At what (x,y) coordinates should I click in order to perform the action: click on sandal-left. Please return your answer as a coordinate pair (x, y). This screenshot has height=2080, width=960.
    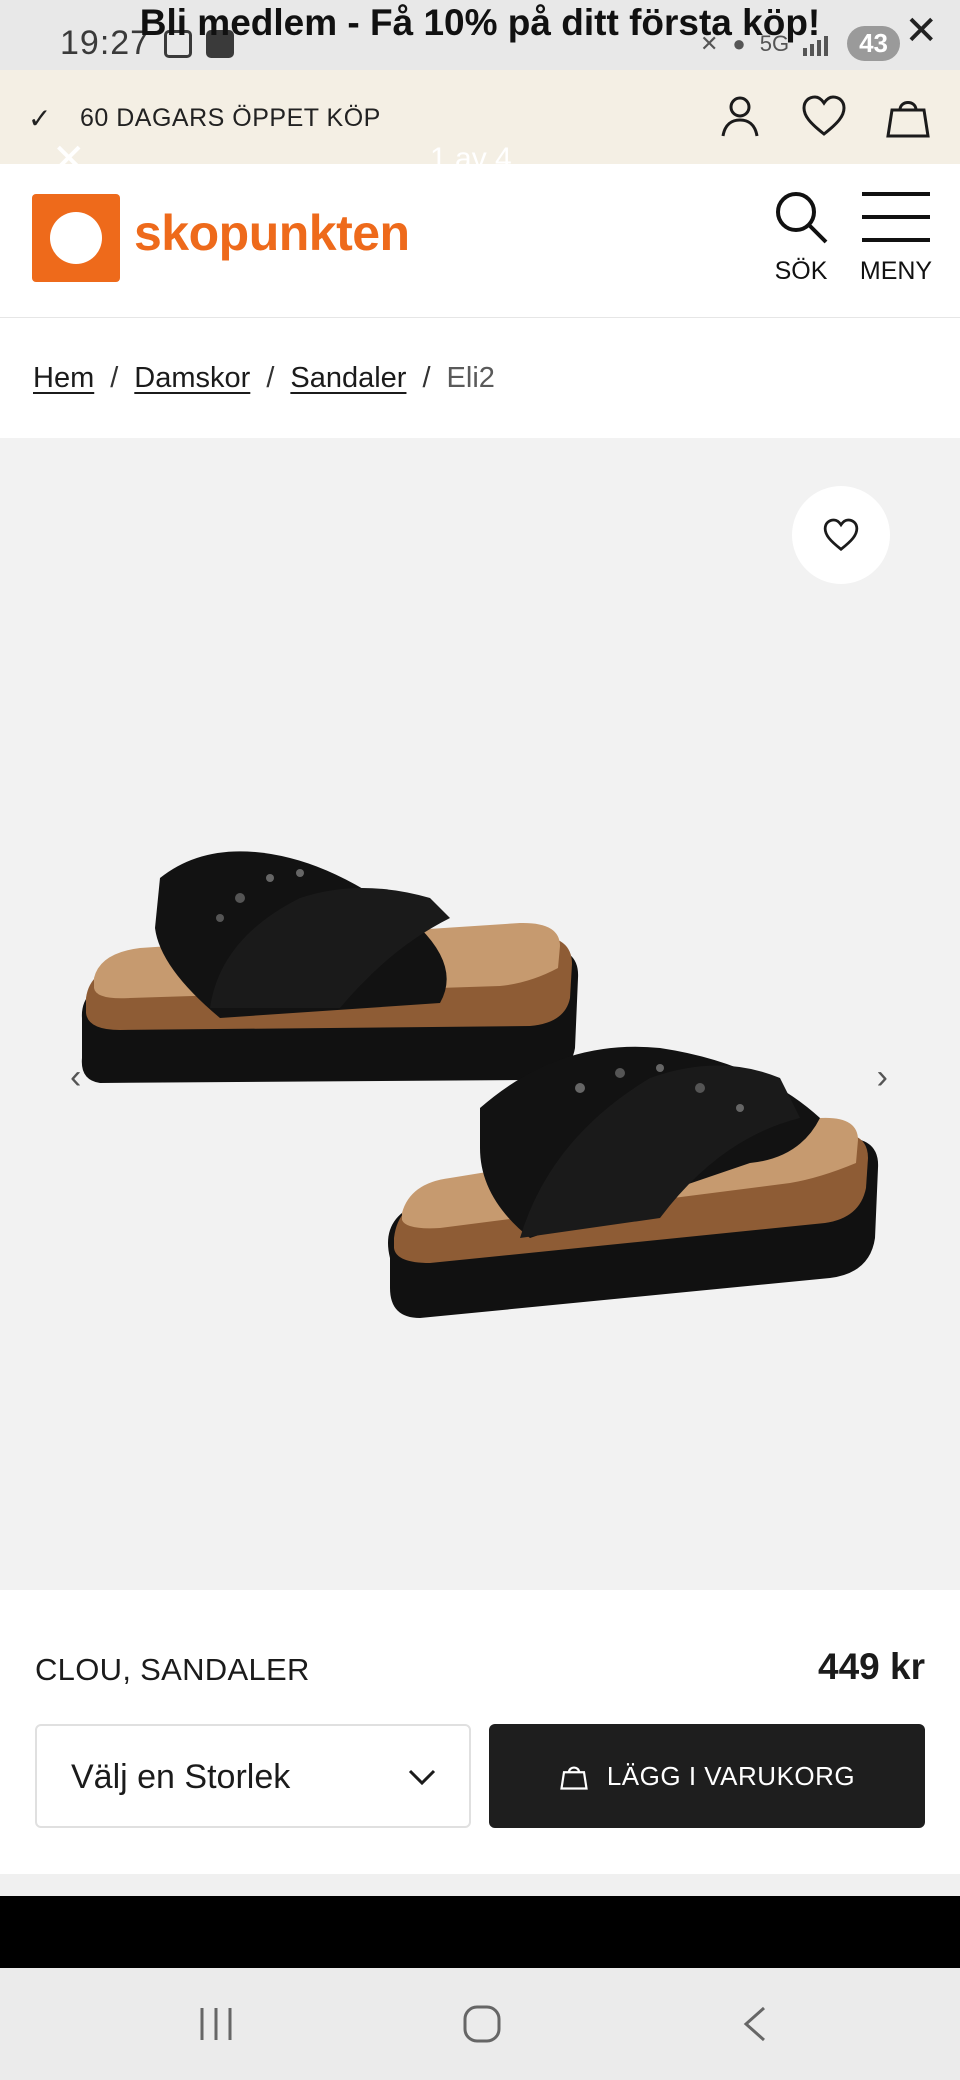
    Looking at the image, I should click on (330, 967).